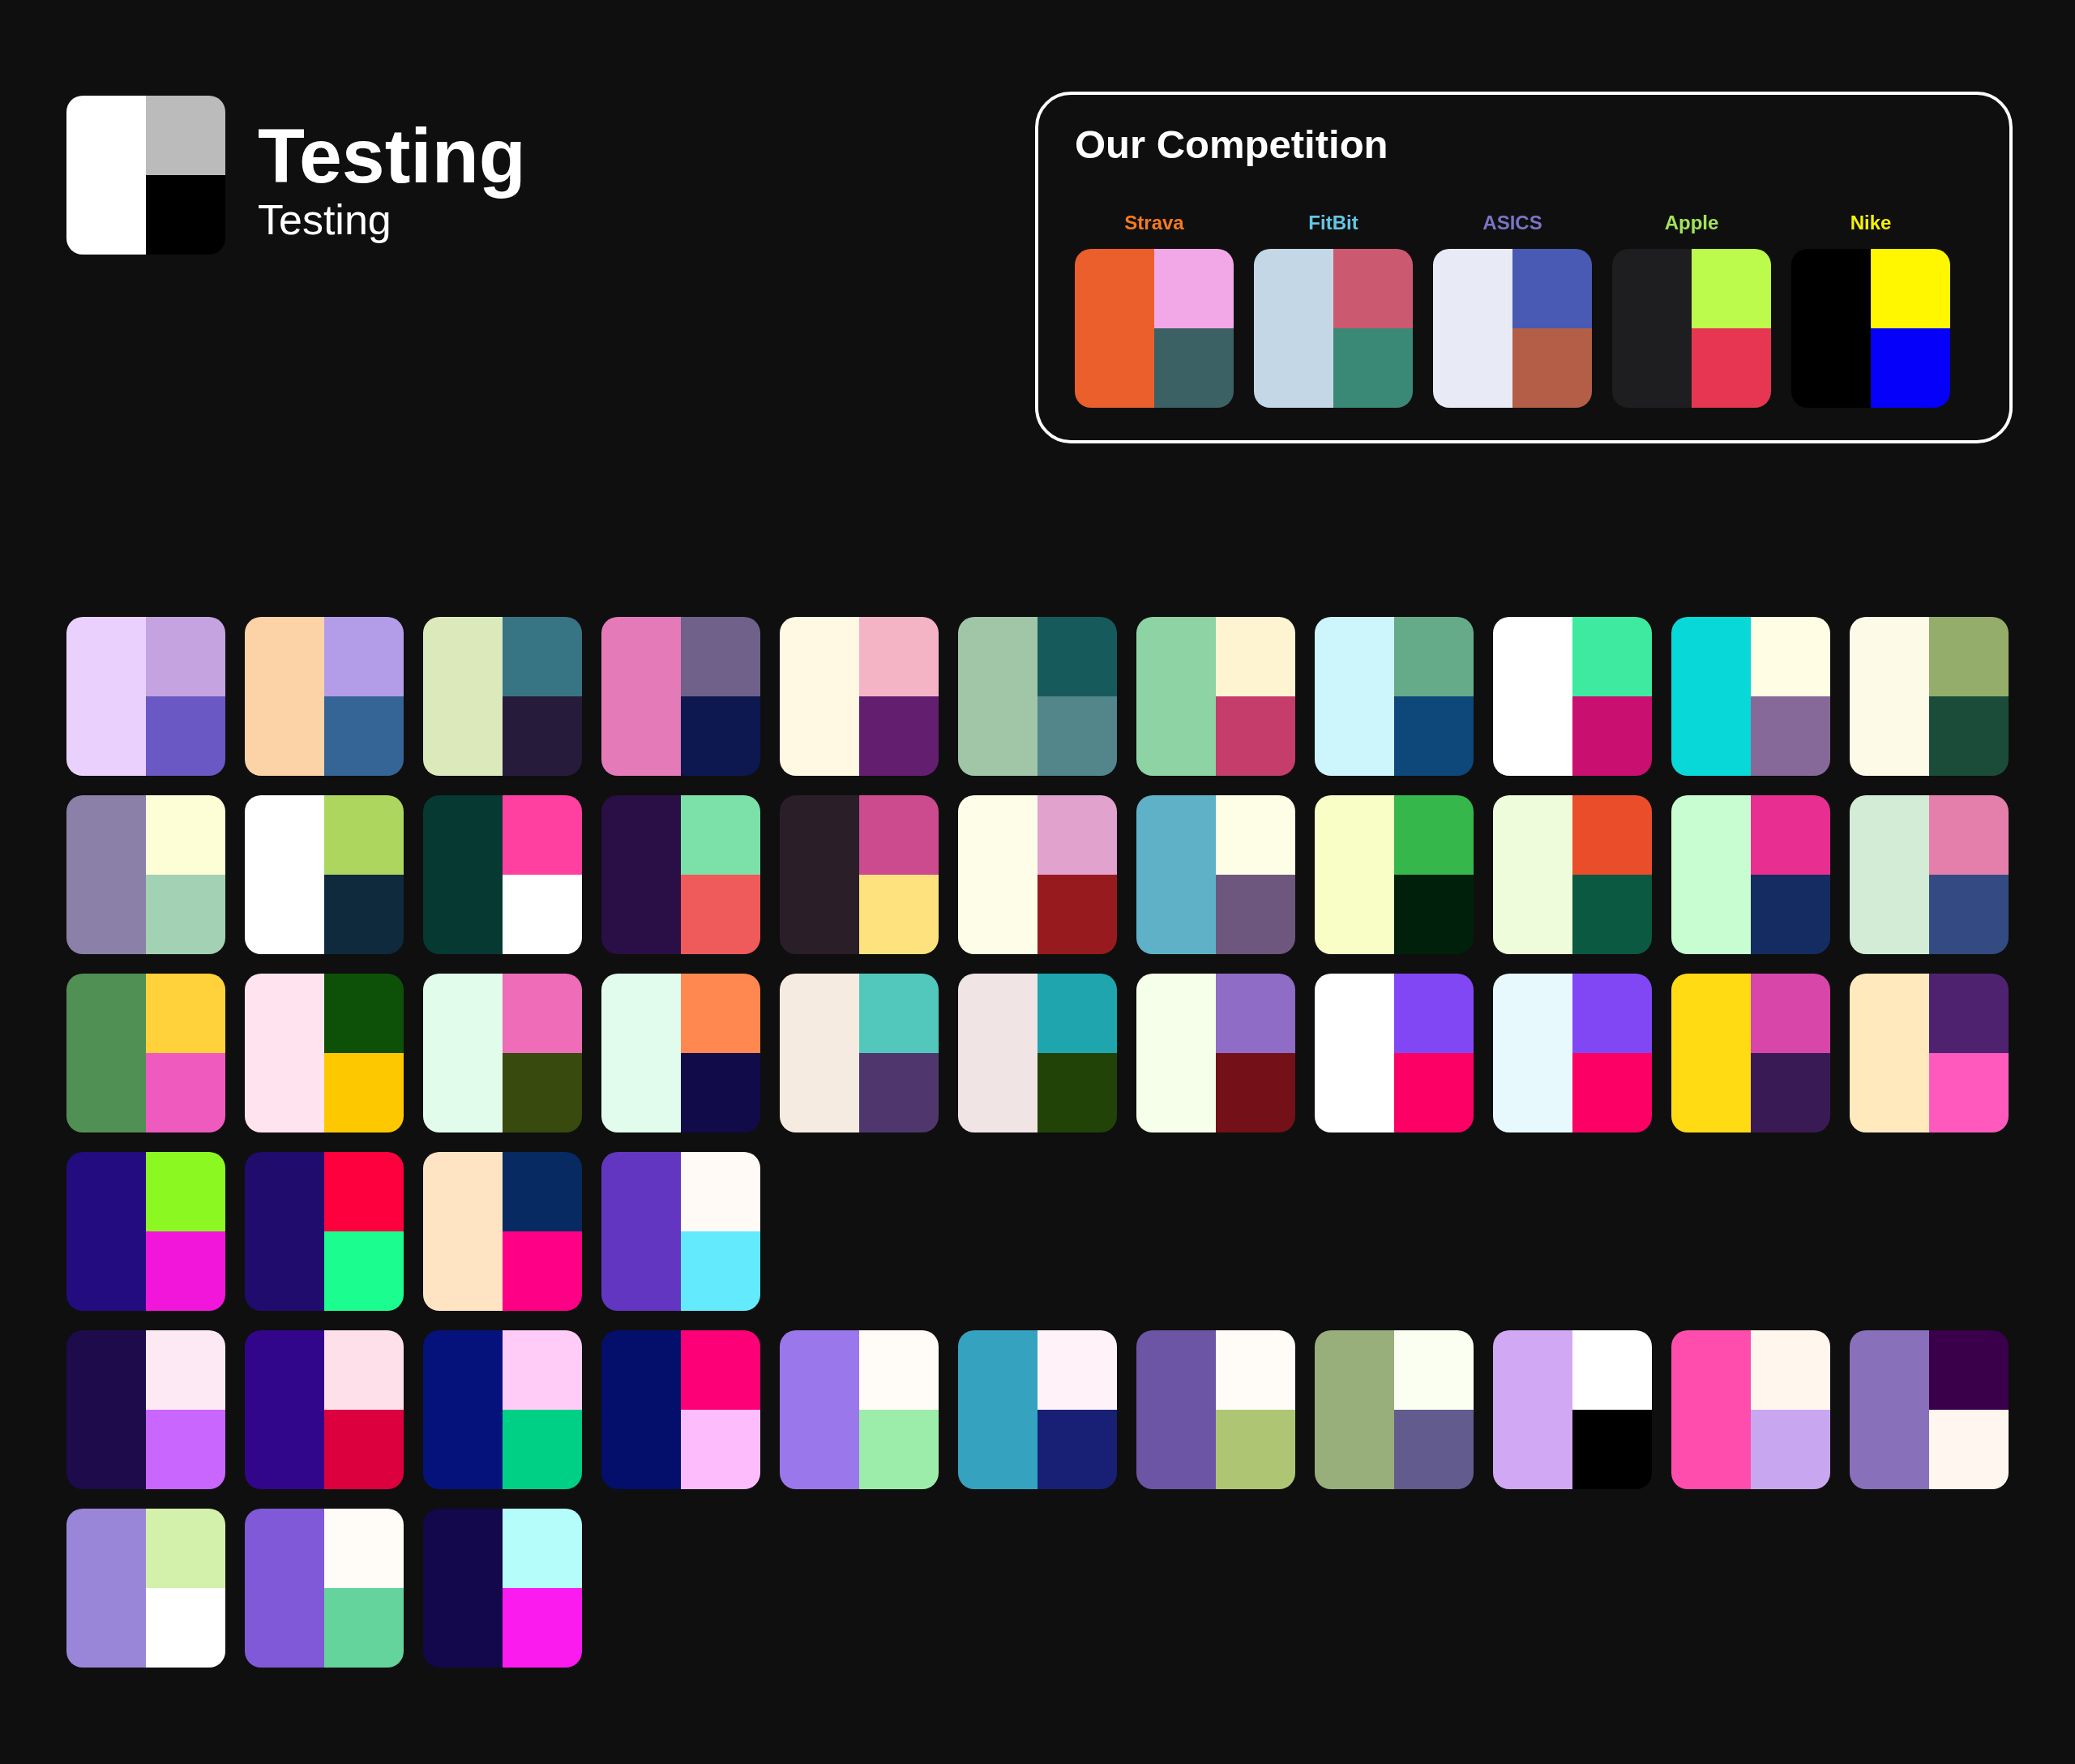 The image size is (2075, 1764). Describe the element at coordinates (324, 219) in the screenshot. I see `page-subtitle: Testing` at that location.